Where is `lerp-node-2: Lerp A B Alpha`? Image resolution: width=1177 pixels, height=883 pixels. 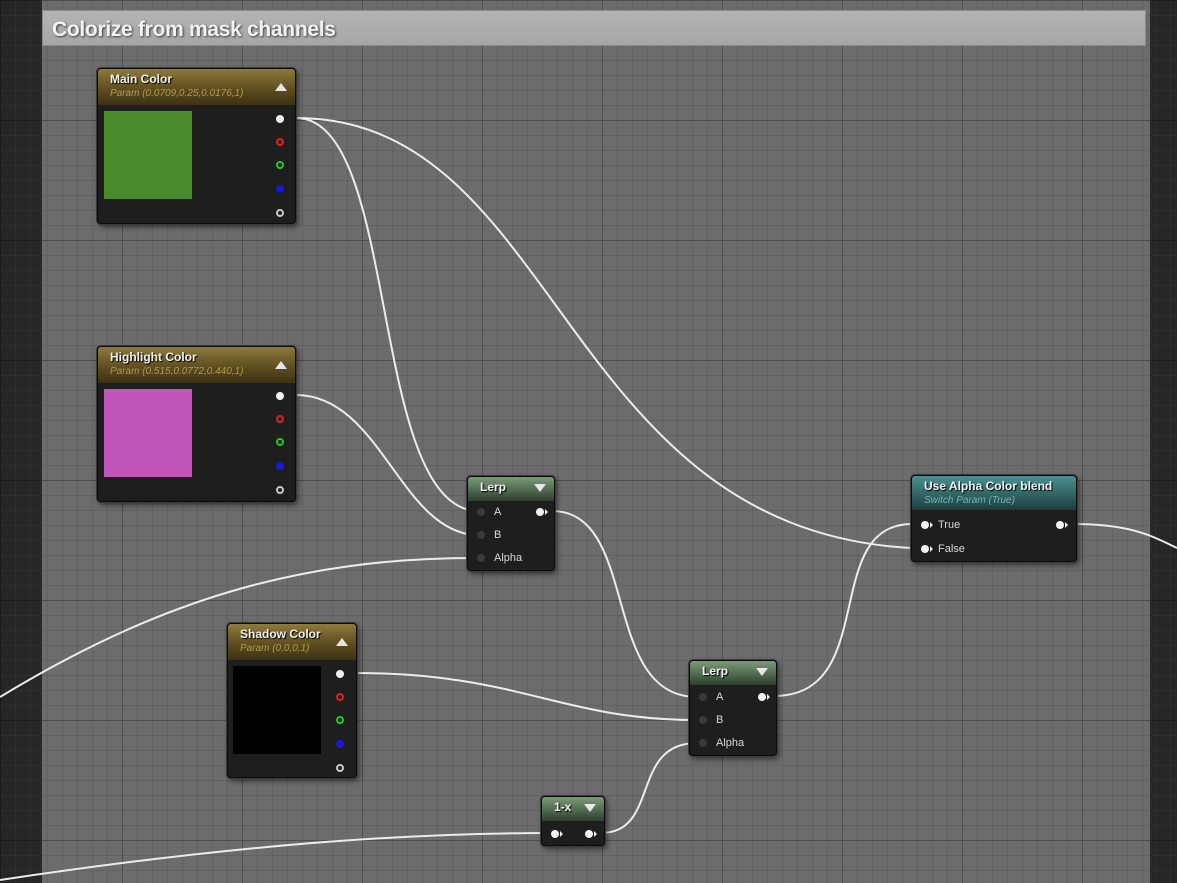 lerp-node-2: Lerp A B Alpha is located at coordinates (733, 708).